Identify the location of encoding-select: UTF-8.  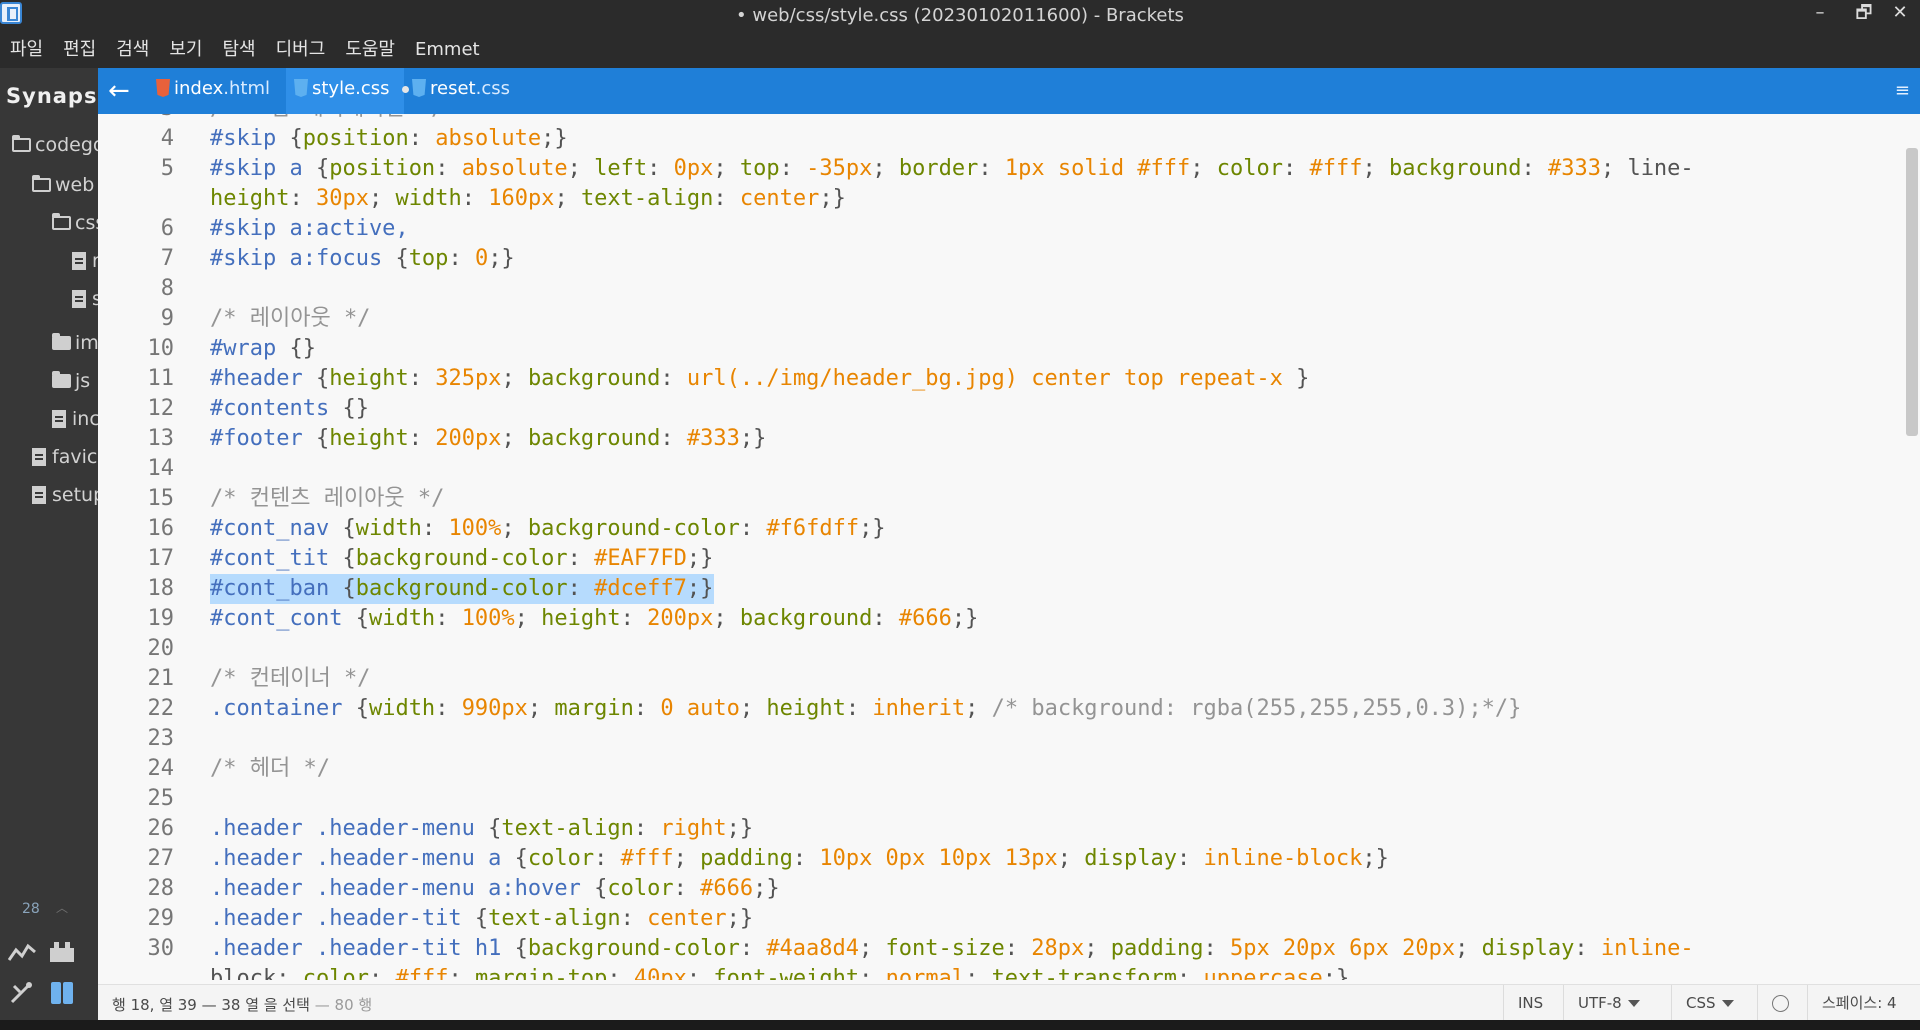
(1617, 1003).